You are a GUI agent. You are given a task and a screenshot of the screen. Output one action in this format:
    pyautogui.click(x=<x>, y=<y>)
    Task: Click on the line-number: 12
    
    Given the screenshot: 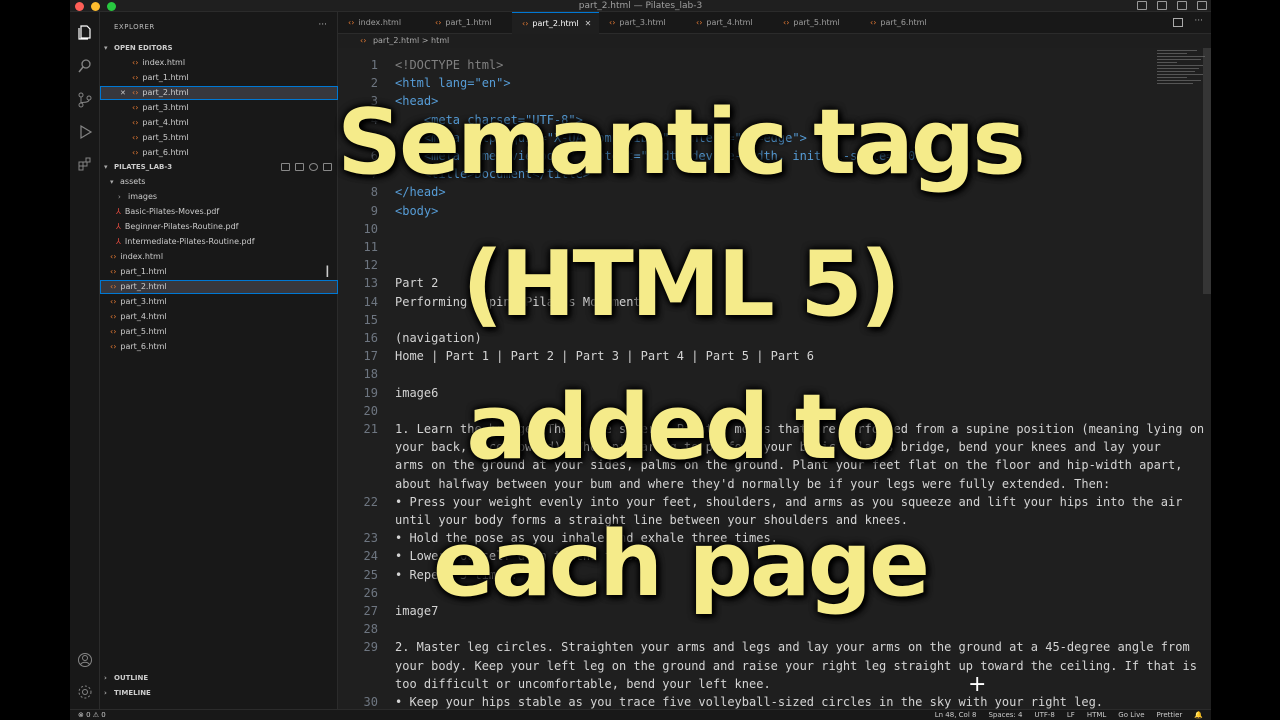 What is the action you would take?
    pyautogui.click(x=370, y=265)
    